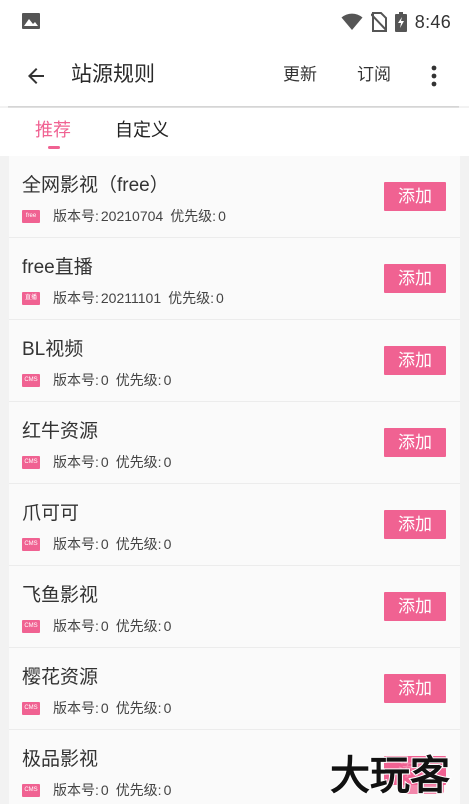  I want to click on status-bar: 8:46, so click(234, 22).